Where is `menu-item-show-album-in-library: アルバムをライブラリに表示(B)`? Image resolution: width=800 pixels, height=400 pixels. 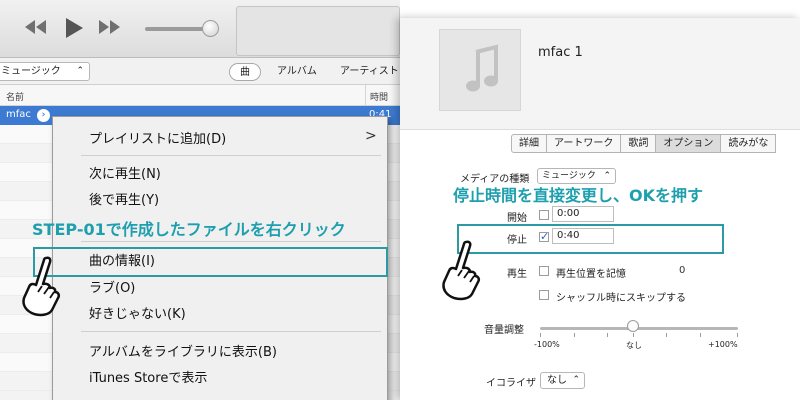 menu-item-show-album-in-library: アルバムをライブラリに表示(B) is located at coordinates (183, 350).